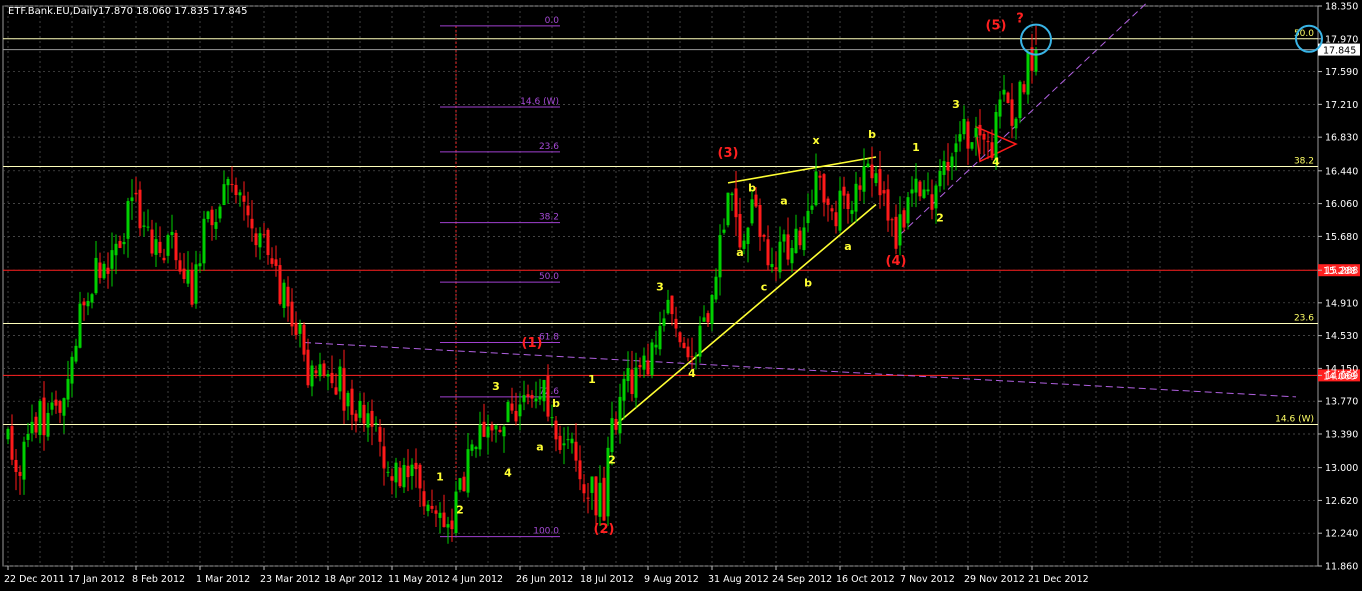 The height and width of the screenshot is (591, 1362). Describe the element at coordinates (940, 218) in the screenshot. I see `wave-label: 2` at that location.